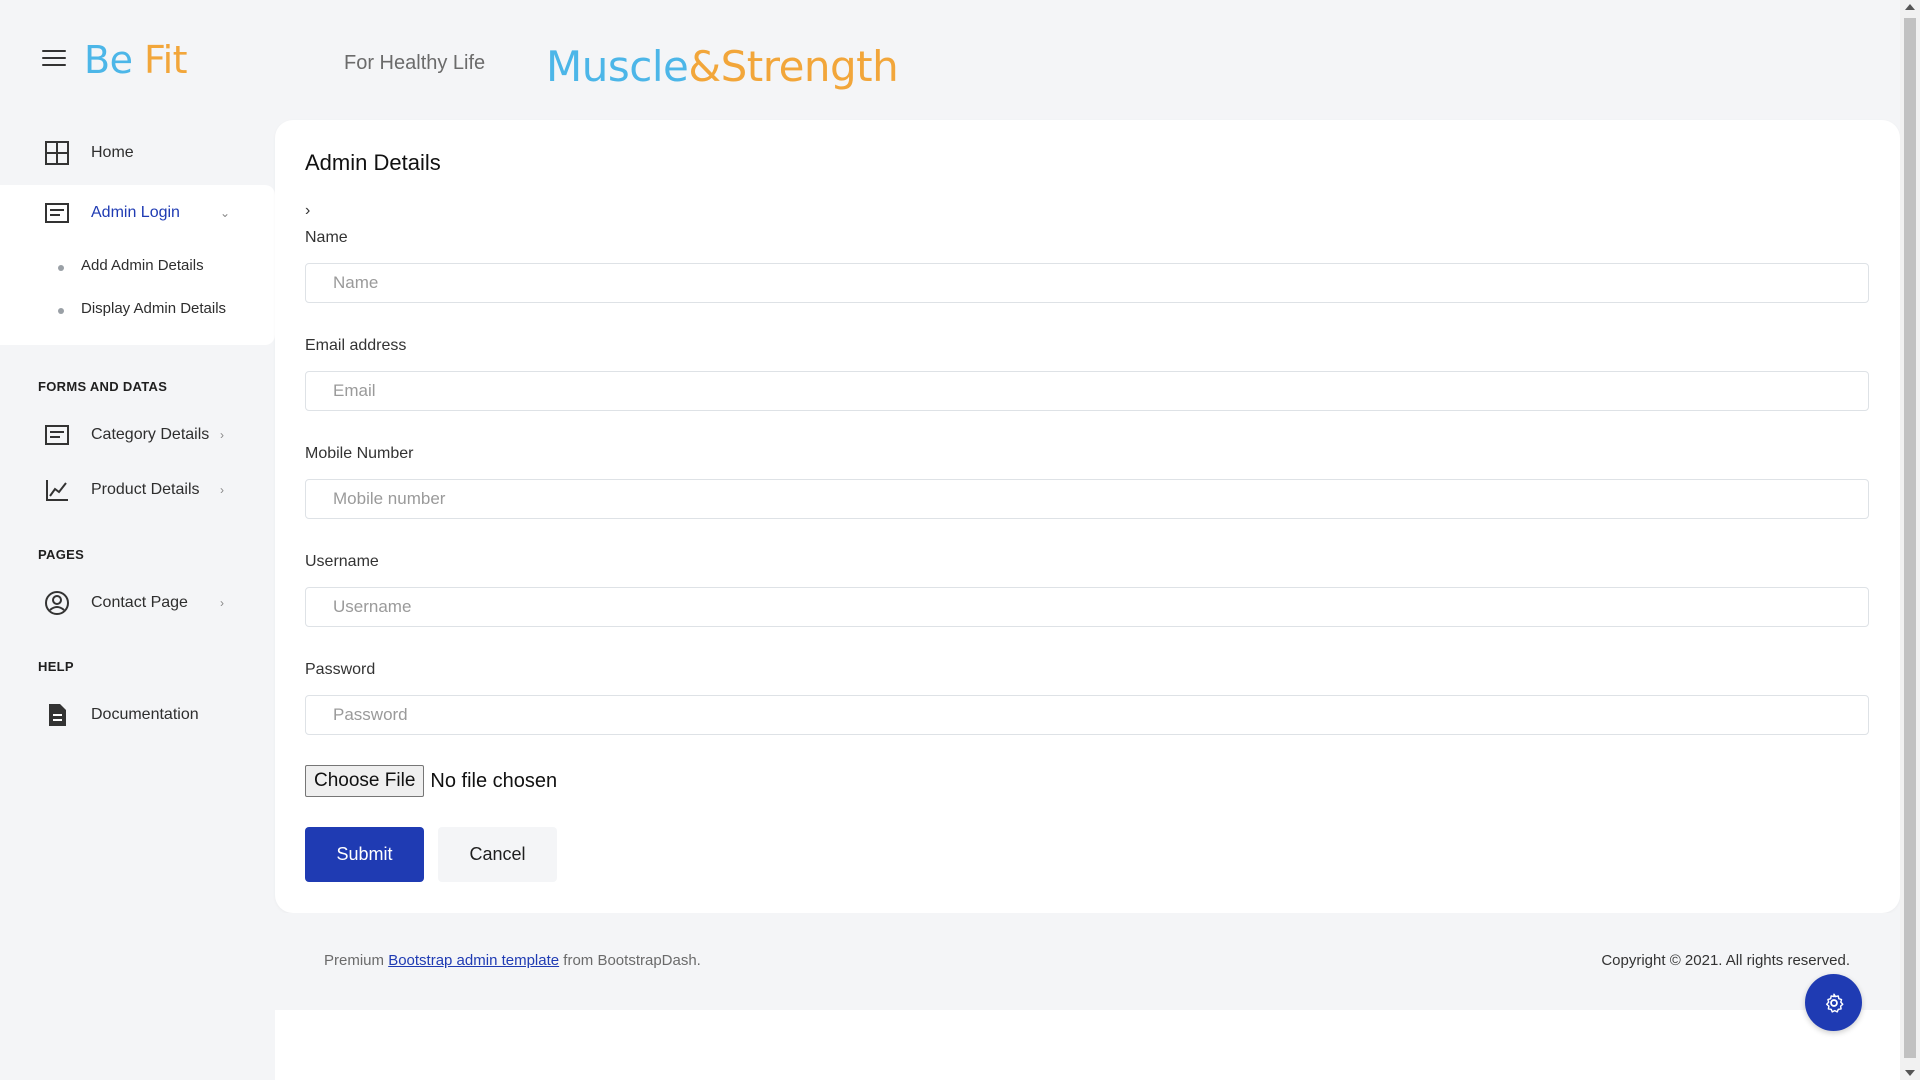 The width and height of the screenshot is (1920, 1080). What do you see at coordinates (57, 153) in the screenshot?
I see `grid-icon` at bounding box center [57, 153].